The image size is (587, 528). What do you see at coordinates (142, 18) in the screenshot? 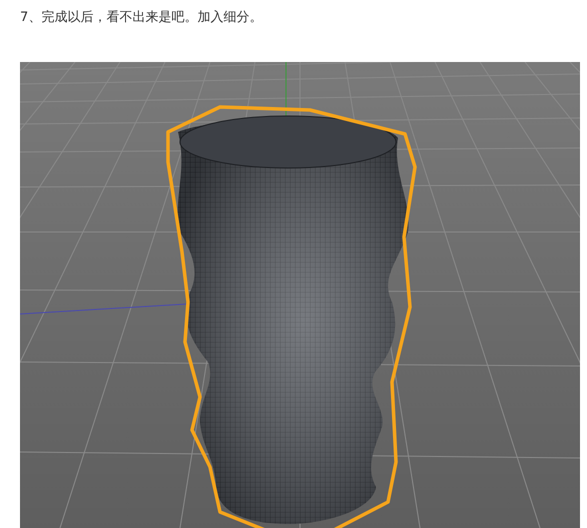
I see `step-text: 7、完成以后，看不出来是吧。加入细分。` at bounding box center [142, 18].